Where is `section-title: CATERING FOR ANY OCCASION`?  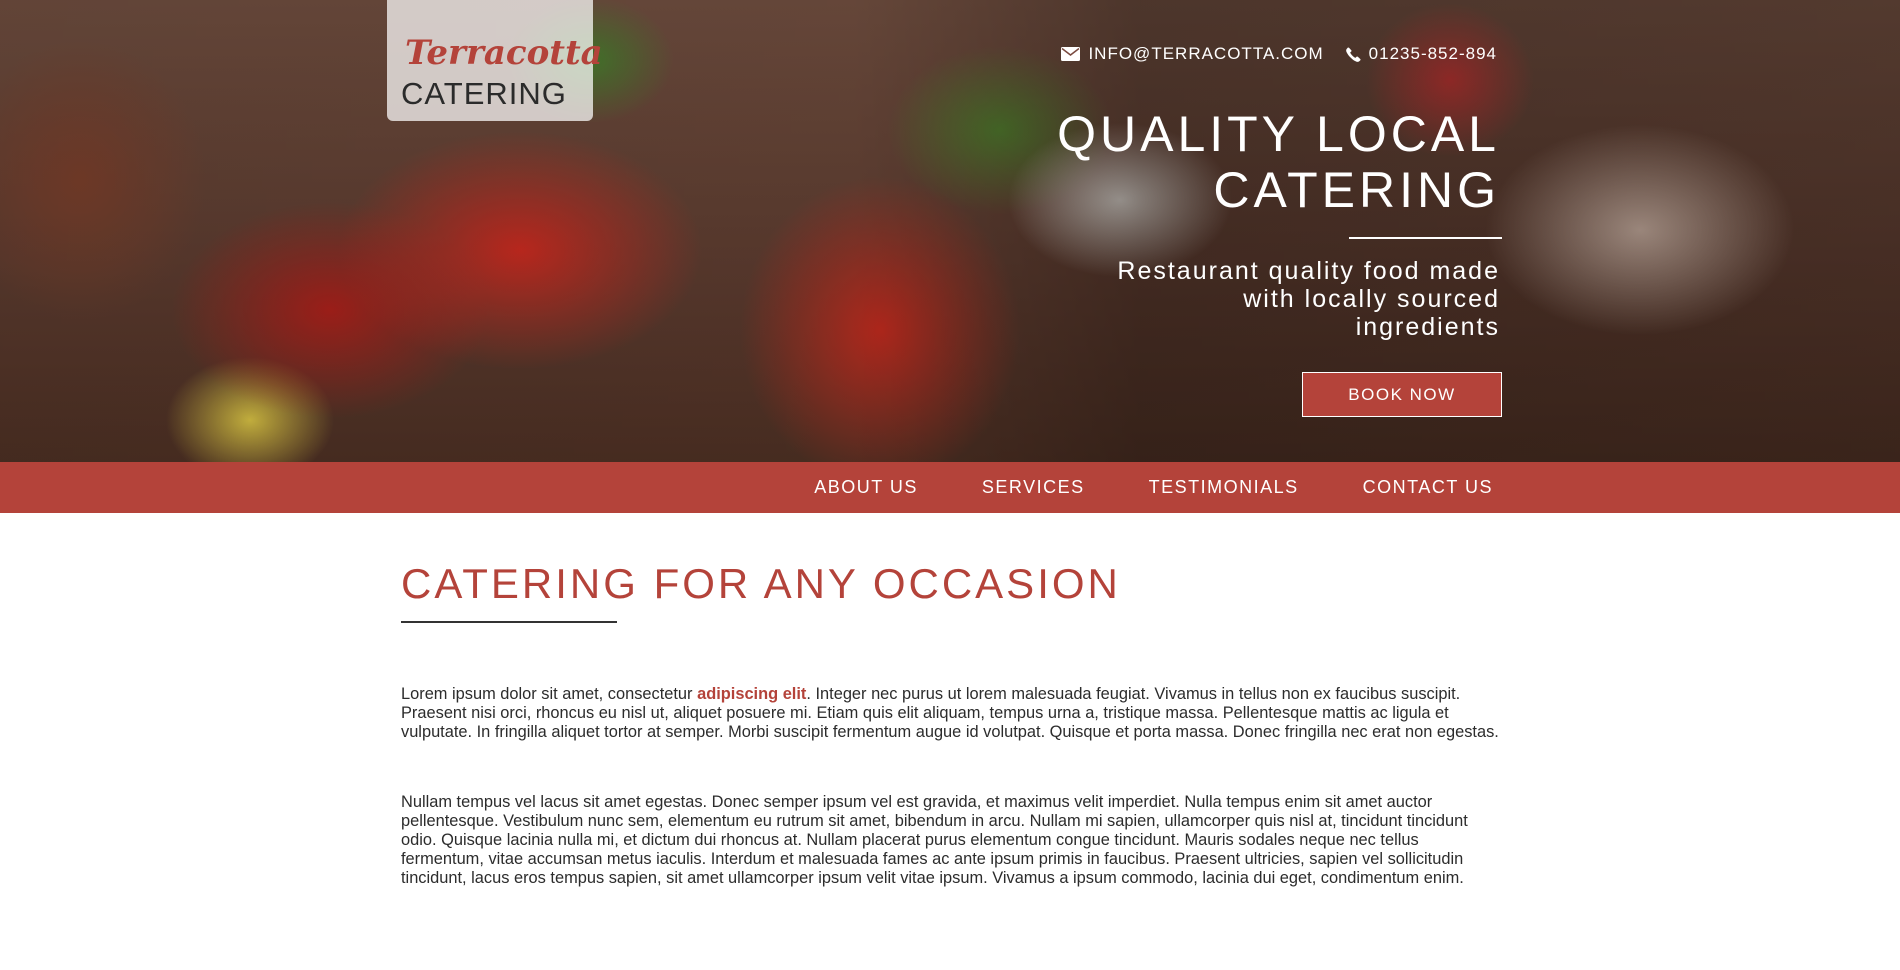
section-title: CATERING FOR ANY OCCASION is located at coordinates (761, 583).